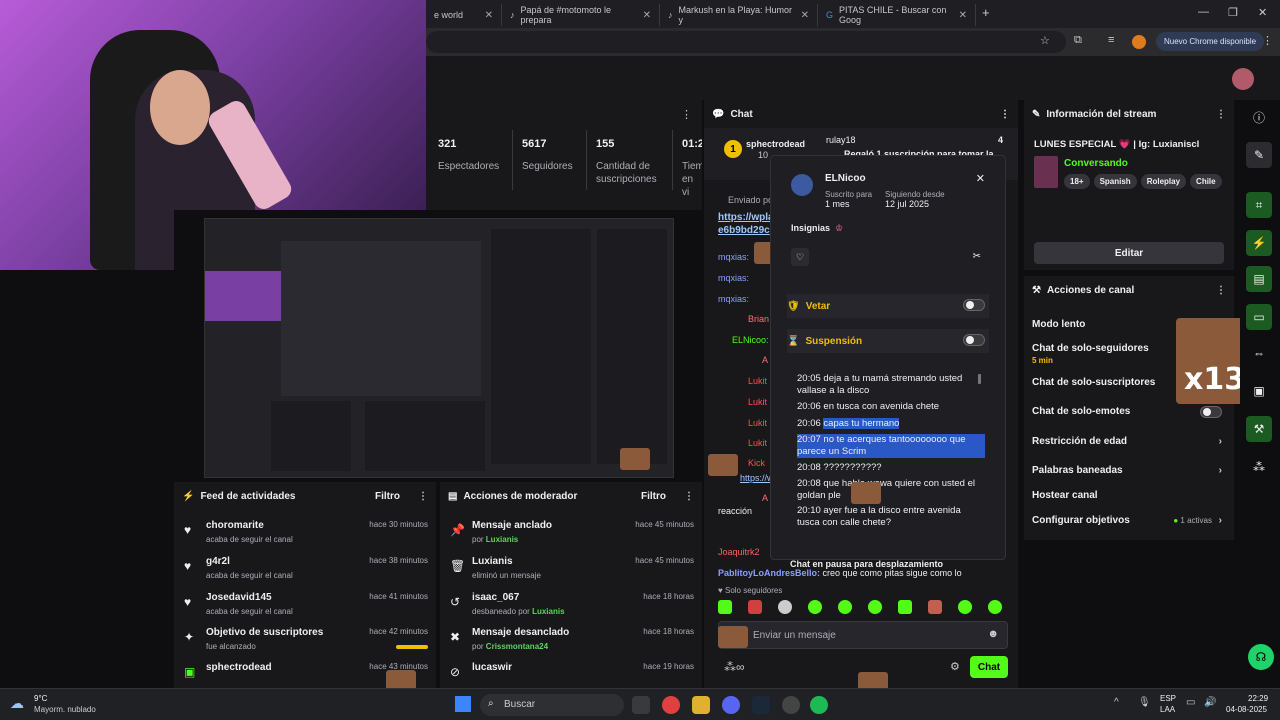 This screenshot has width=1280, height=720. What do you see at coordinates (1259, 243) in the screenshot?
I see `bolt-icon: ⚡` at bounding box center [1259, 243].